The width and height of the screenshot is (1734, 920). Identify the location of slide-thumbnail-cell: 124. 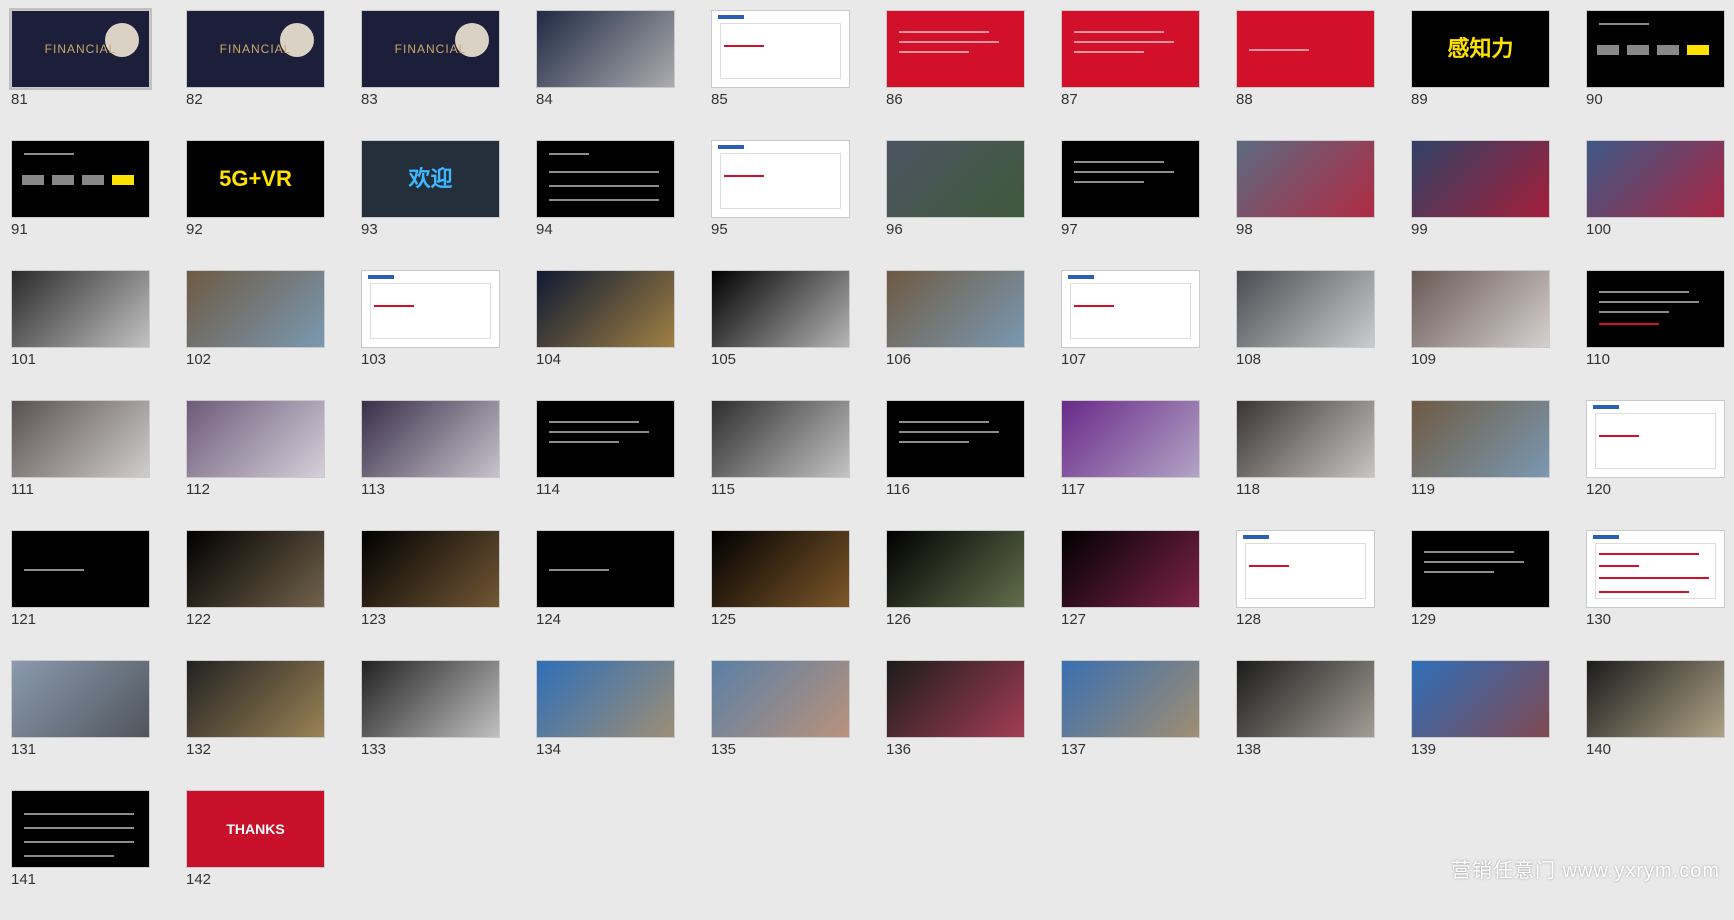
(605, 595).